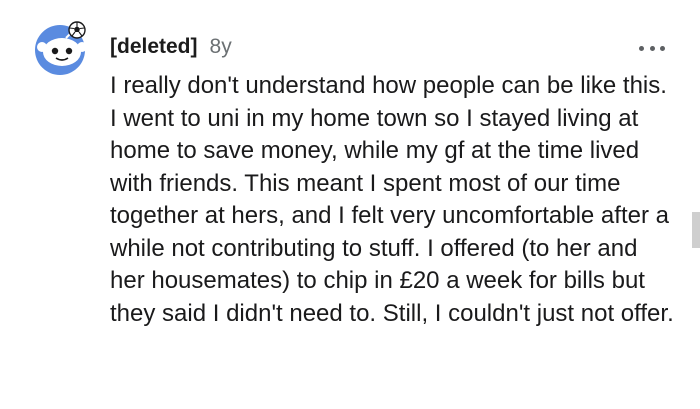 The height and width of the screenshot is (409, 700). I want to click on username: [deleted], so click(154, 47).